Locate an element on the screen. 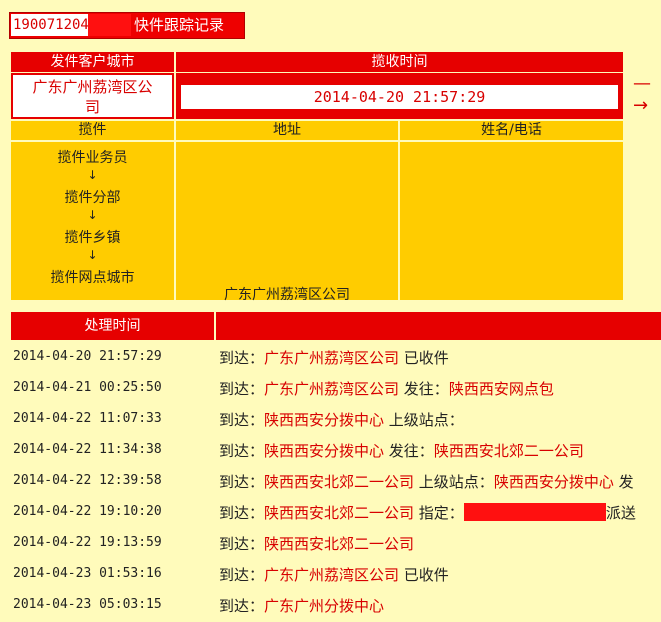 The image size is (661, 622). record-time: 2014-04-23 05:03:15 is located at coordinates (87, 604).